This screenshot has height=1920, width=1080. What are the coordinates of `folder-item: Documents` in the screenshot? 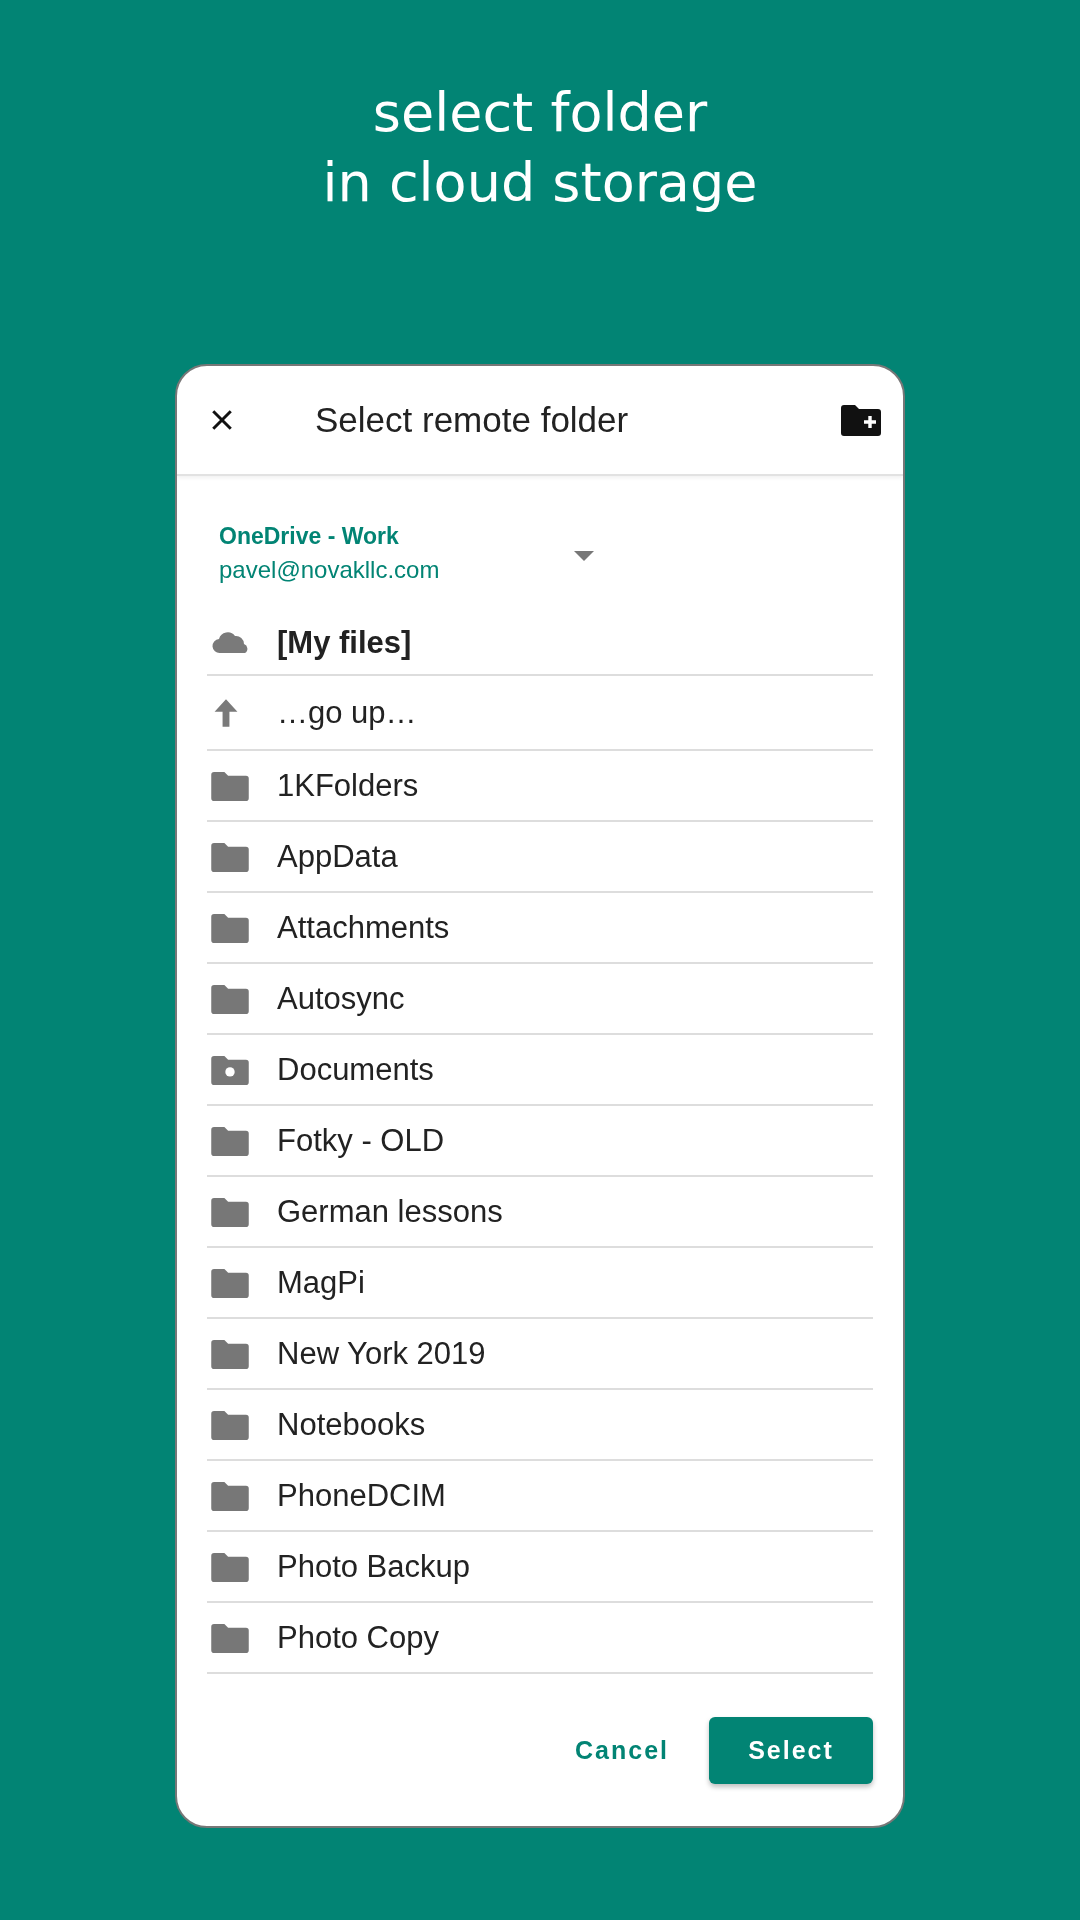 It's located at (540, 1070).